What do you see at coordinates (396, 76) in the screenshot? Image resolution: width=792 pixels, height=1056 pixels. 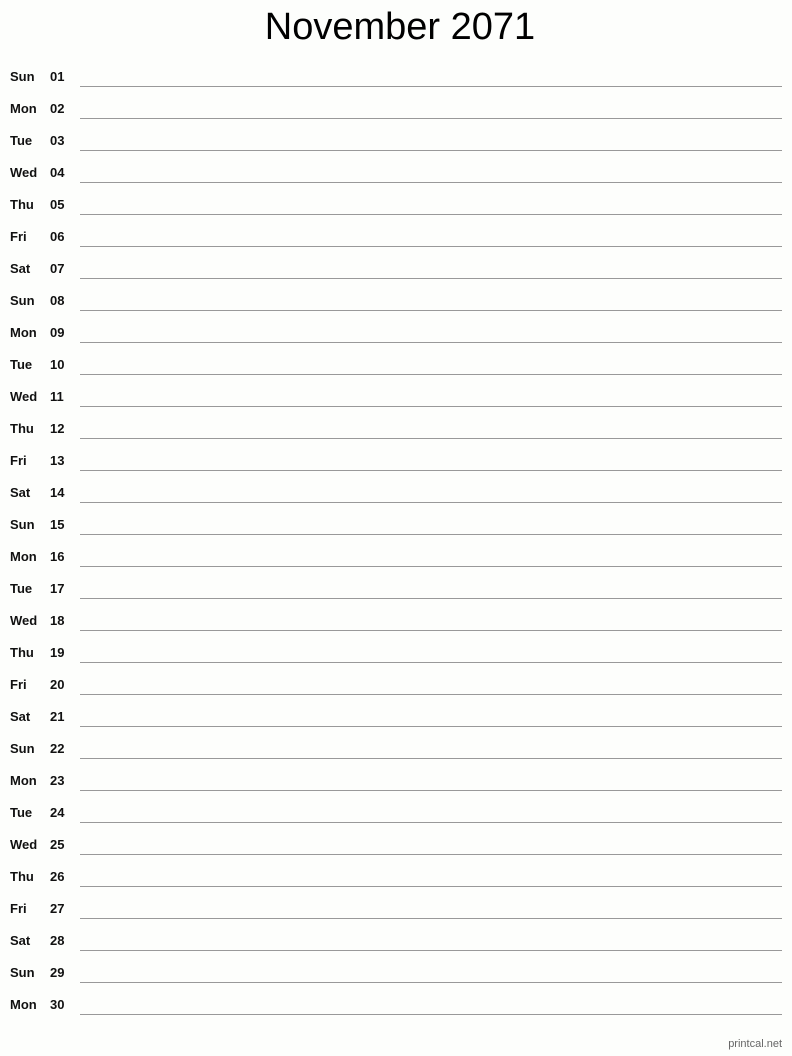 I see `day-row: Sun 01` at bounding box center [396, 76].